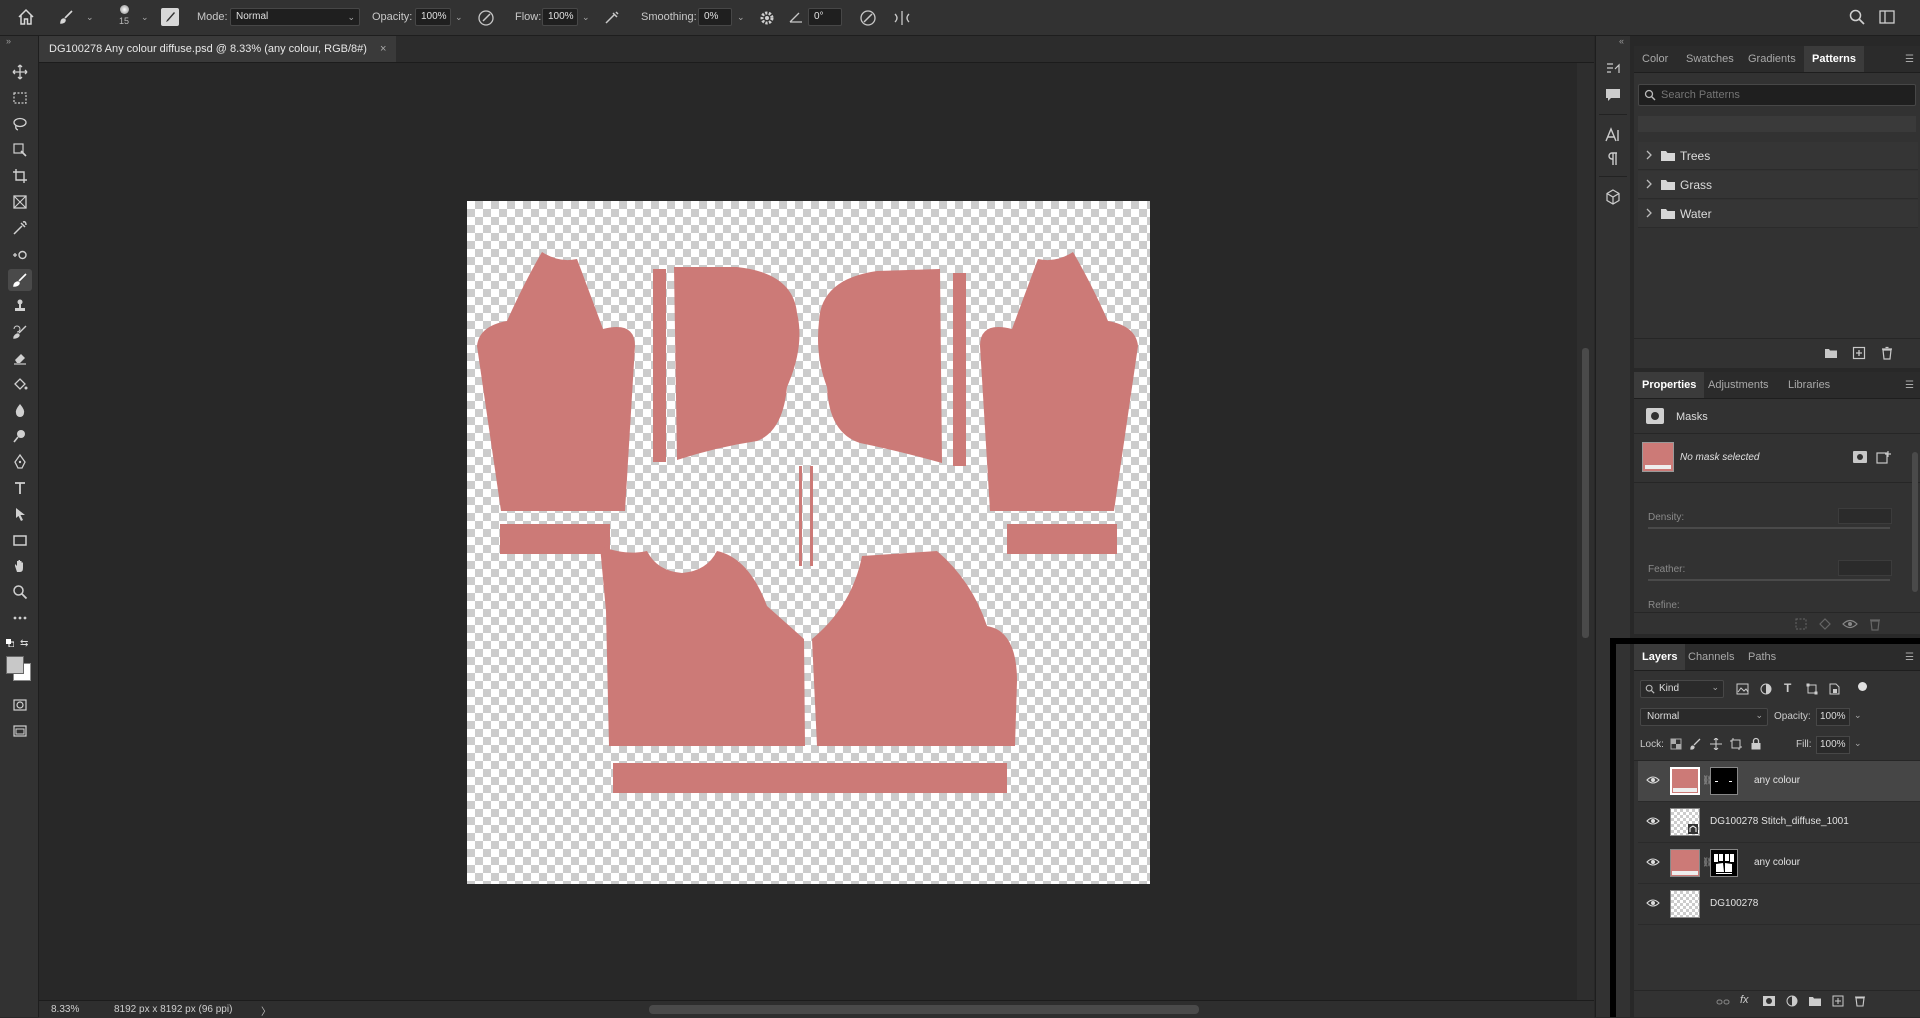 The width and height of the screenshot is (1920, 1018). I want to click on foreground-color-swatch, so click(15, 665).